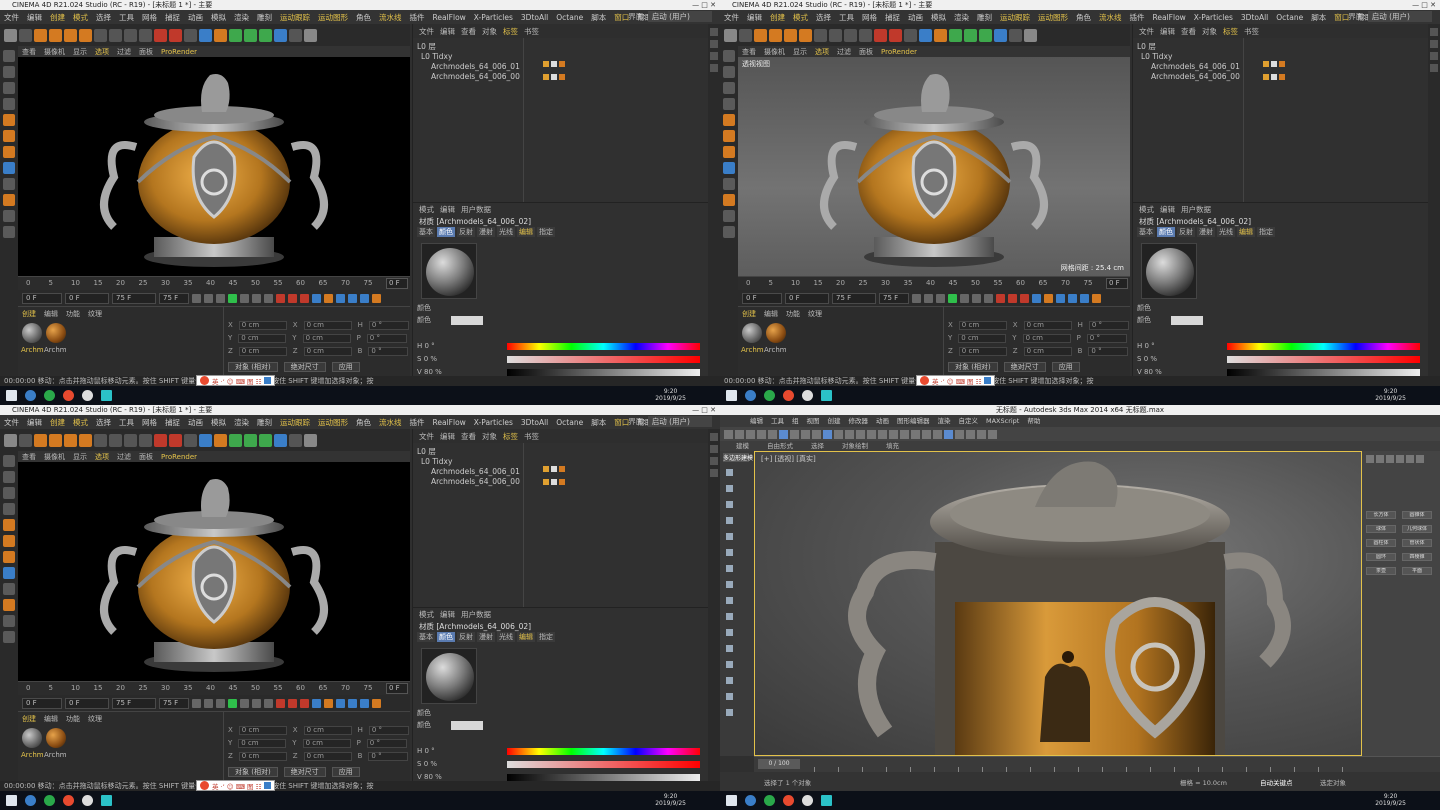 The height and width of the screenshot is (810, 1440). I want to click on pos-y-field: 0 cm, so click(262, 338).